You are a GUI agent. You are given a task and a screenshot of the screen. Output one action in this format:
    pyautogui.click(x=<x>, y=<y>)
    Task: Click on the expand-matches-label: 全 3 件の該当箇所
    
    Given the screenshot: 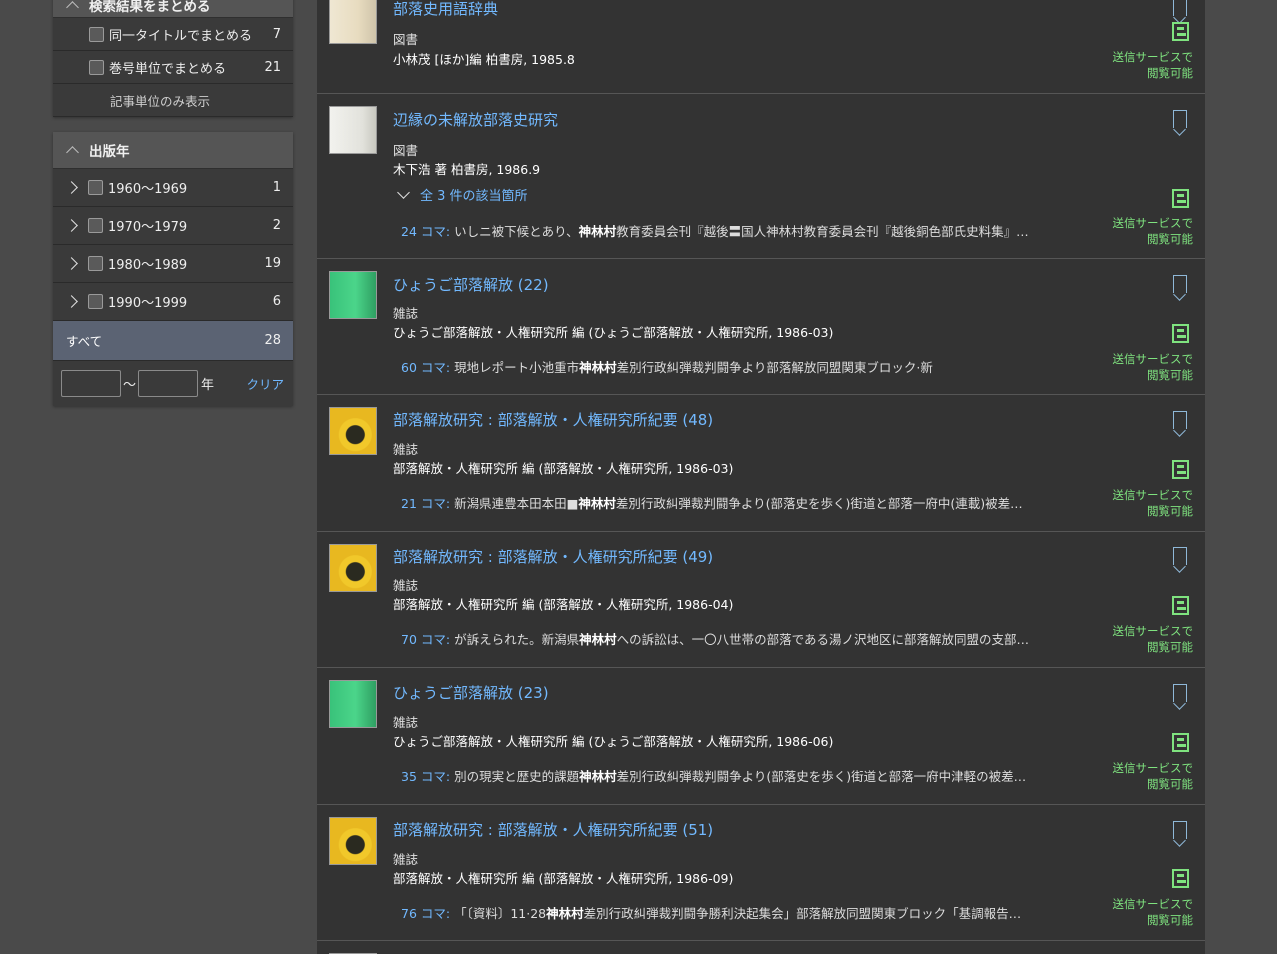 What is the action you would take?
    pyautogui.click(x=474, y=196)
    